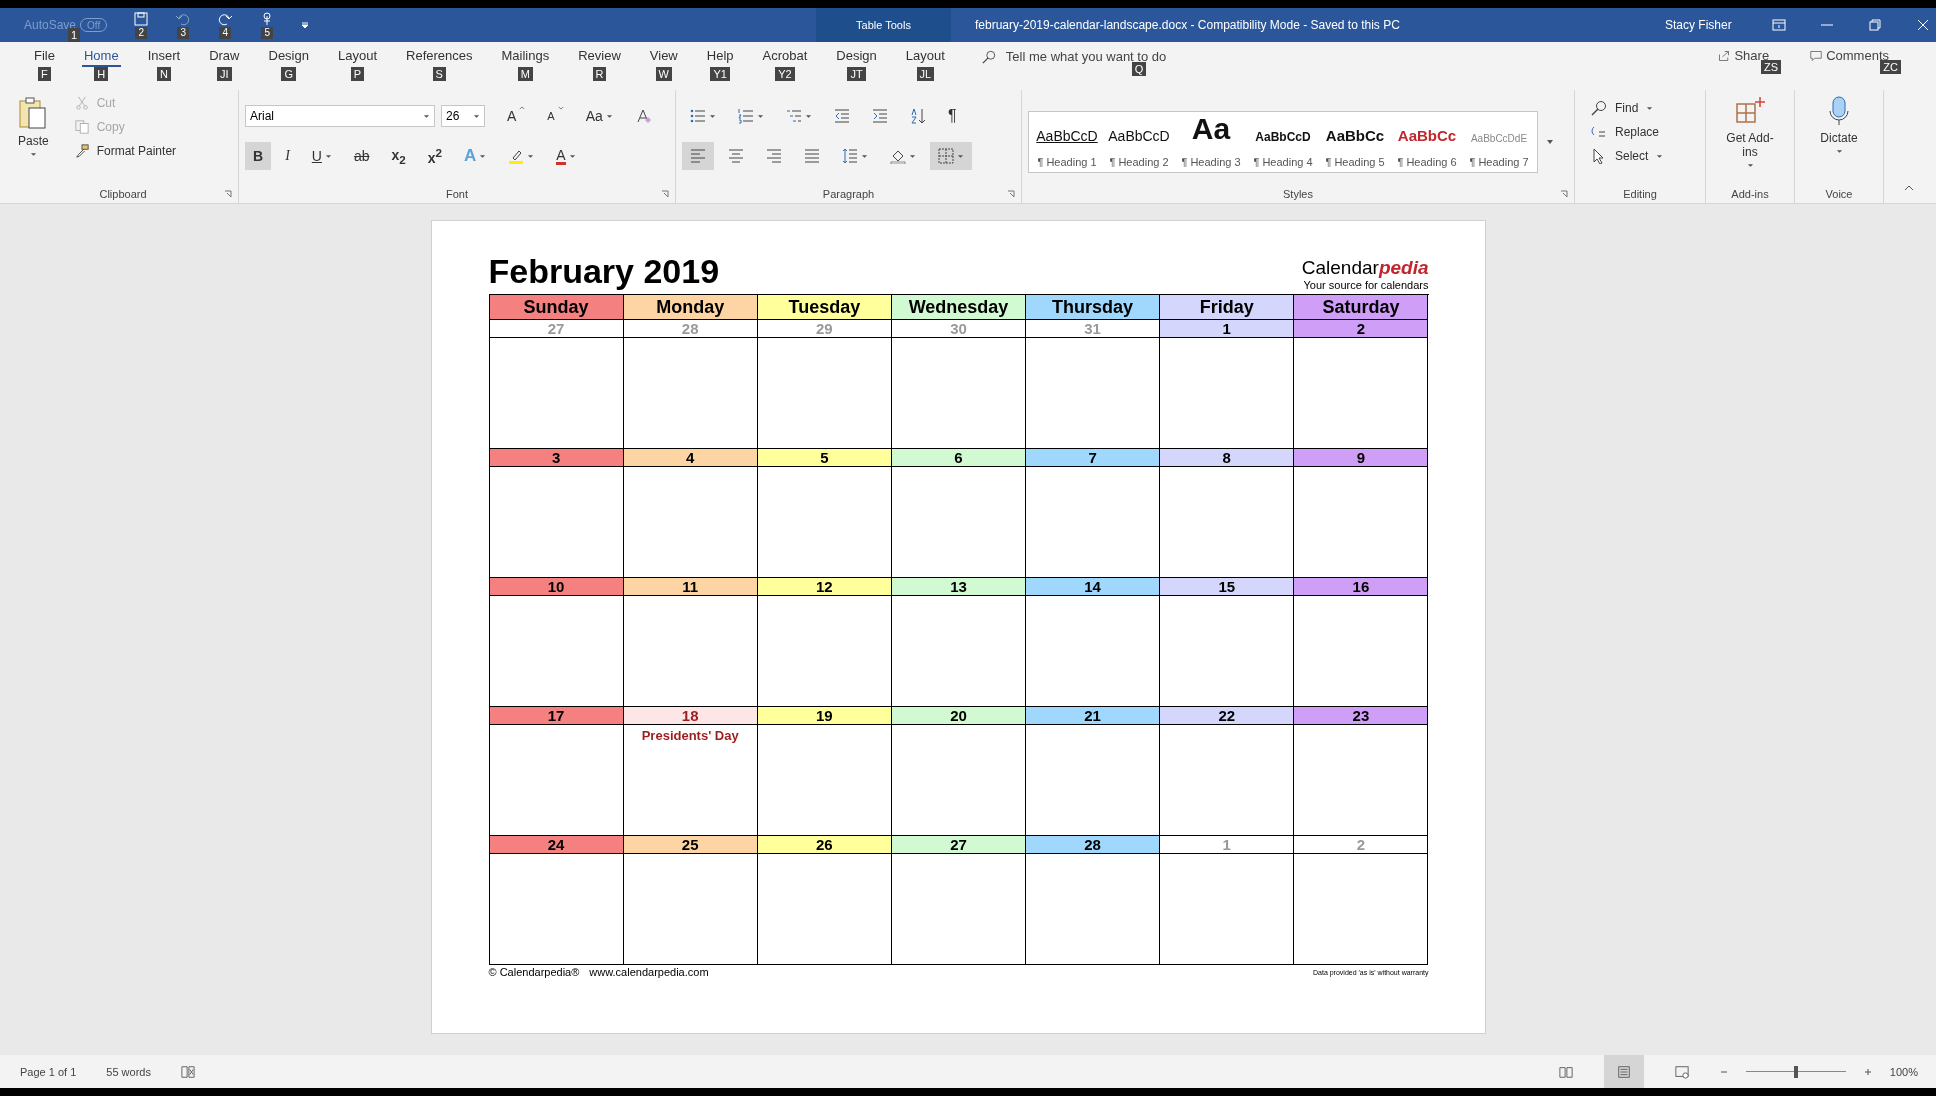  I want to click on day-number: 23, so click(1361, 716).